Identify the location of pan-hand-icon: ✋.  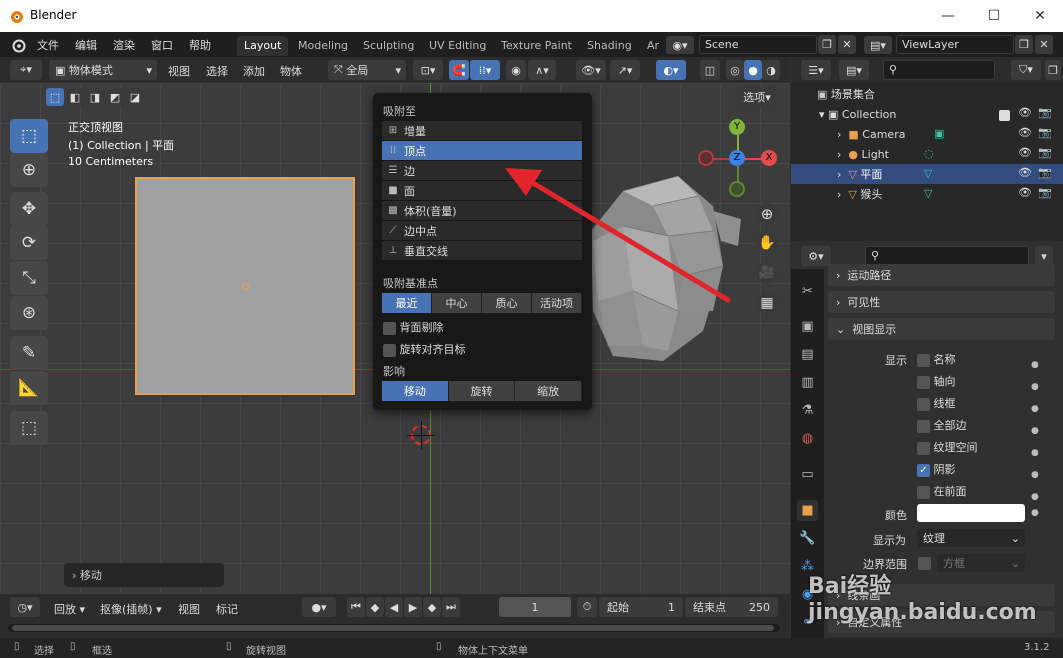
(767, 243).